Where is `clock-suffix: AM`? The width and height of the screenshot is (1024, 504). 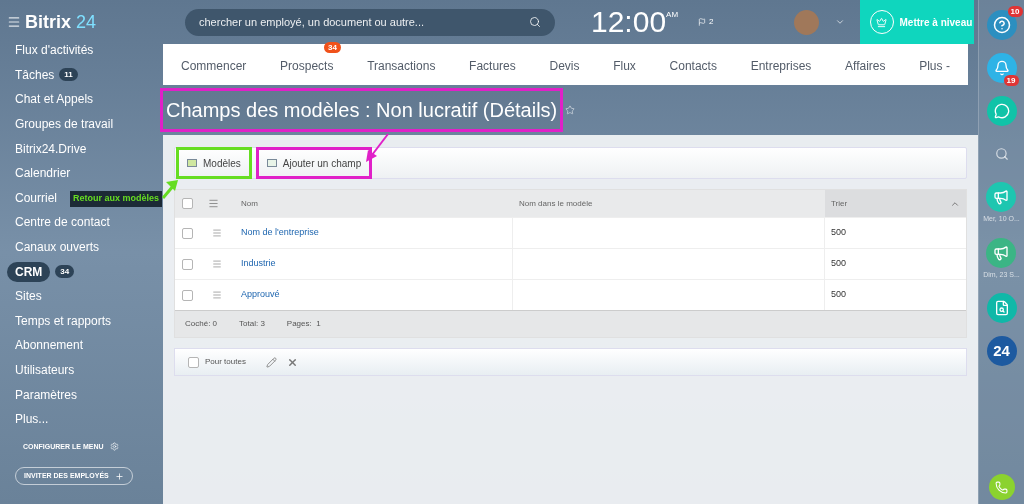
clock-suffix: AM is located at coordinates (672, 14).